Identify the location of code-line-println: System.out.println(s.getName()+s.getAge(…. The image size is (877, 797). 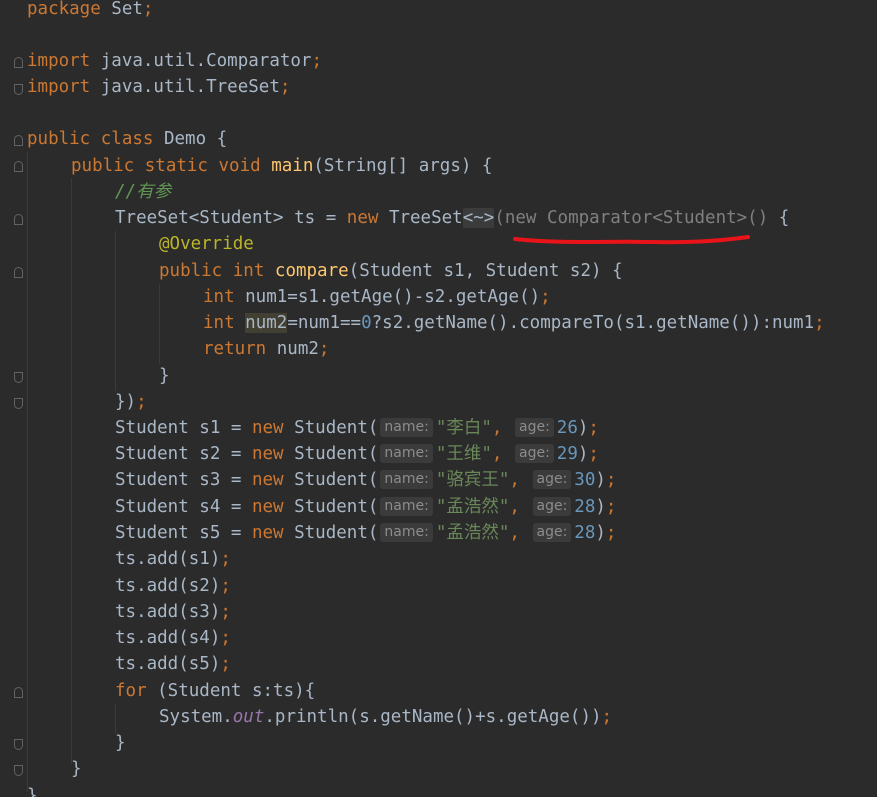
(385, 717).